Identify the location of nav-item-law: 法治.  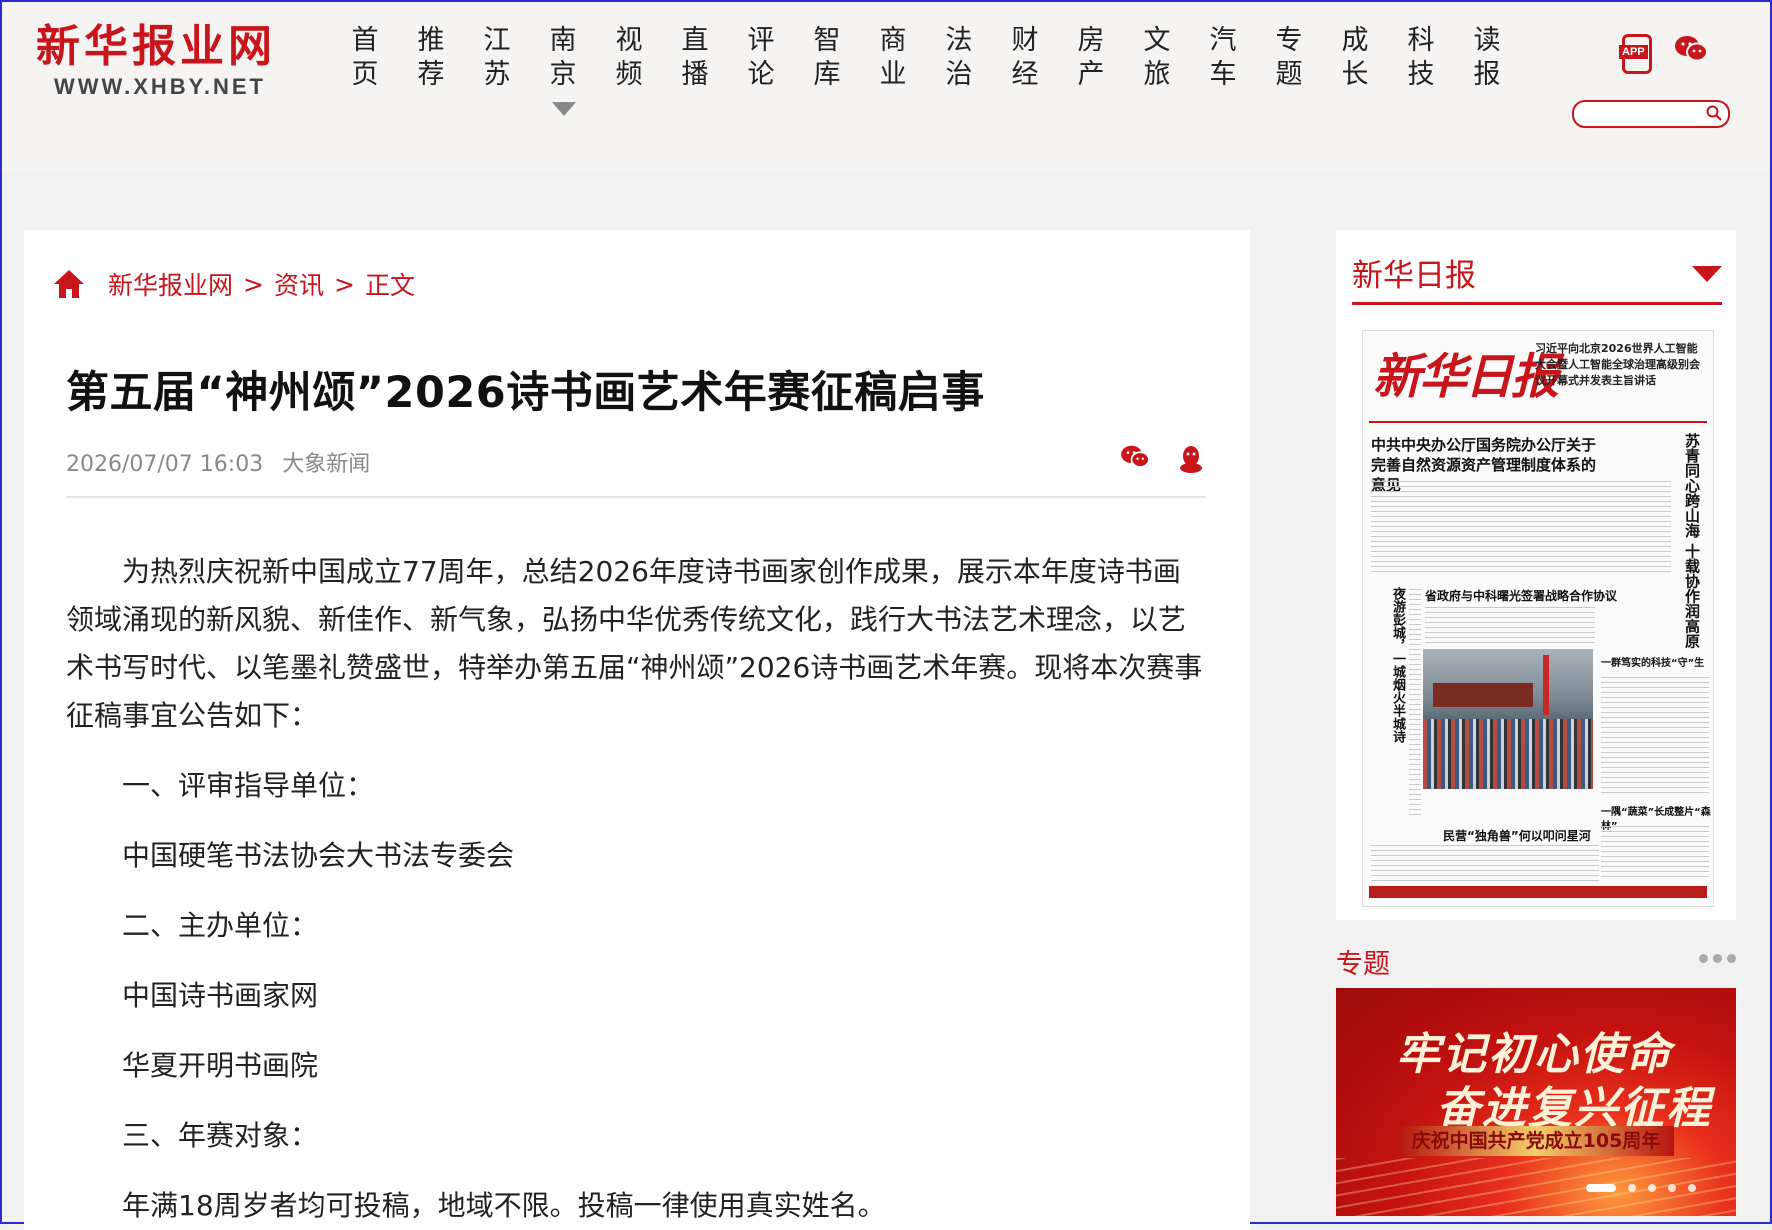
(959, 58).